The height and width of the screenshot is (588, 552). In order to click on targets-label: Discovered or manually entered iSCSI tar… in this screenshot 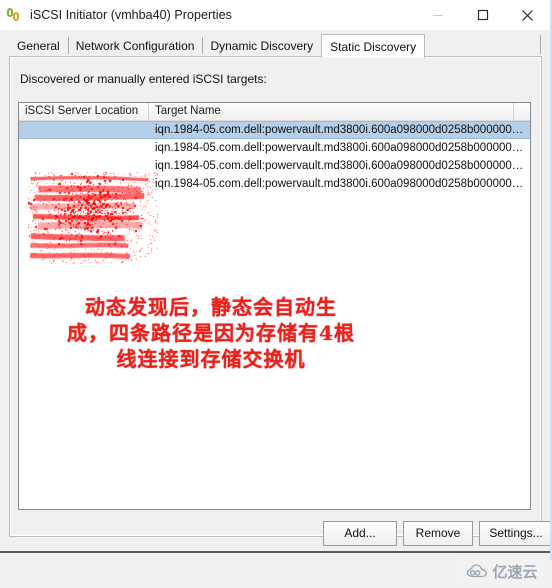, I will do `click(143, 79)`.